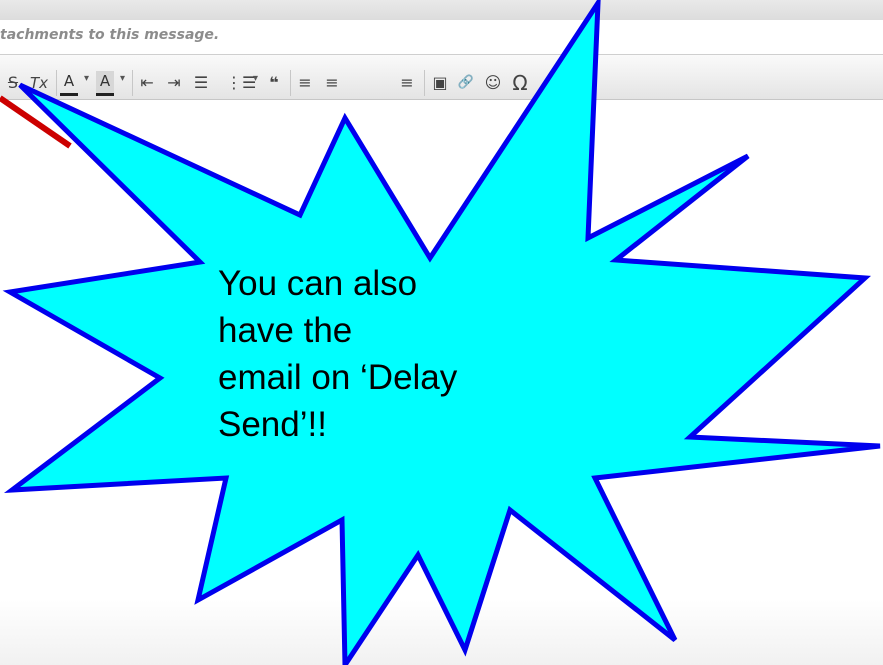  Describe the element at coordinates (338, 377) in the screenshot. I see `callout-line-2: email on ‘Delay` at that location.